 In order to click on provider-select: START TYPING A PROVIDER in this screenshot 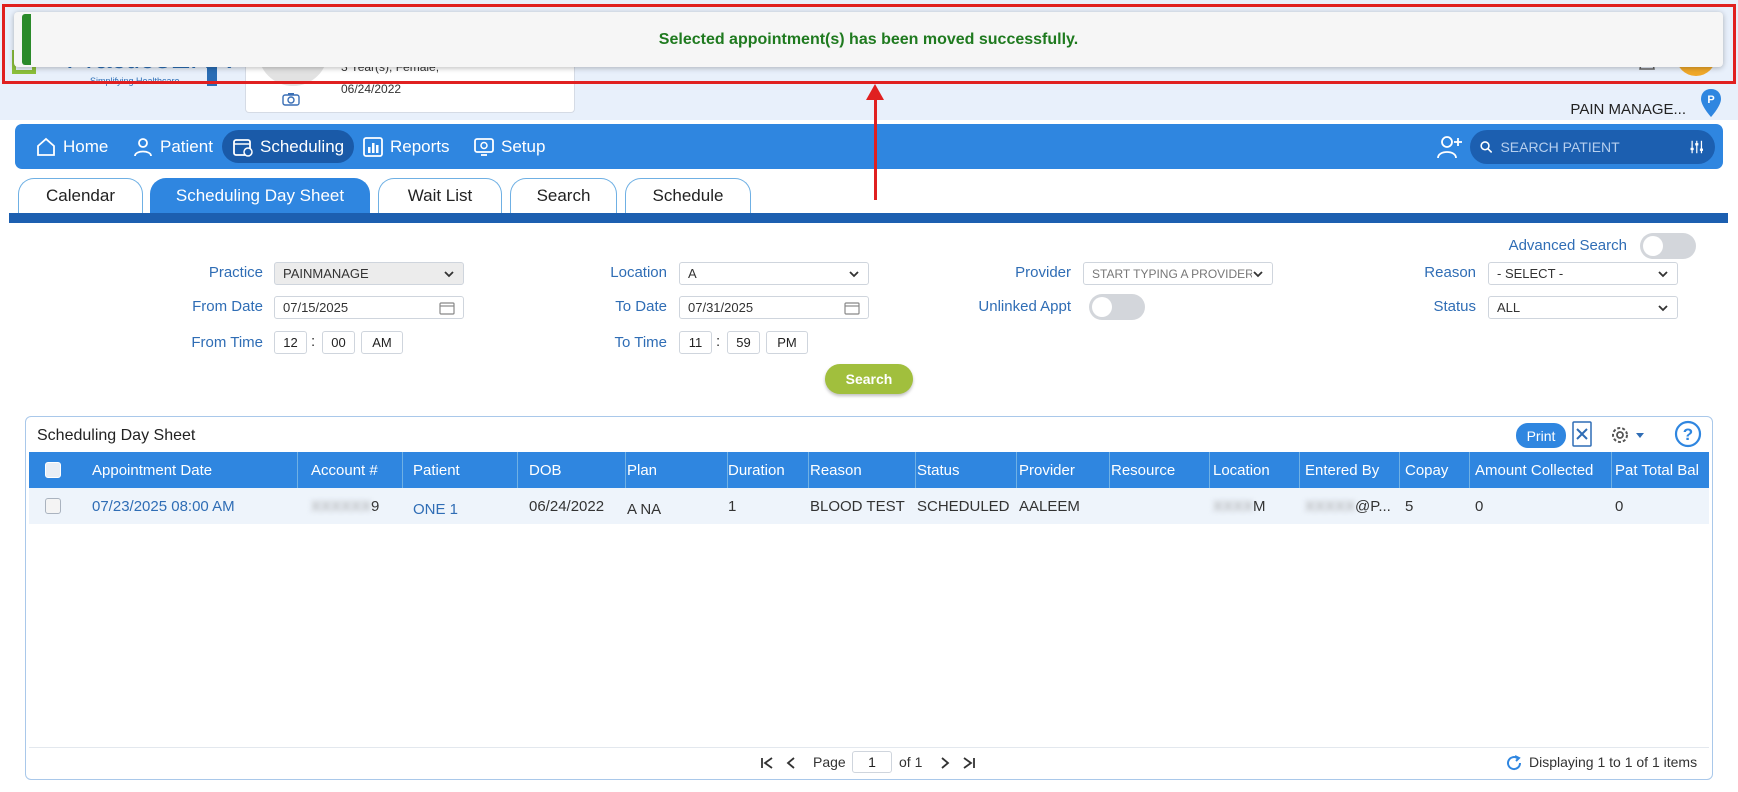, I will do `click(1178, 273)`.